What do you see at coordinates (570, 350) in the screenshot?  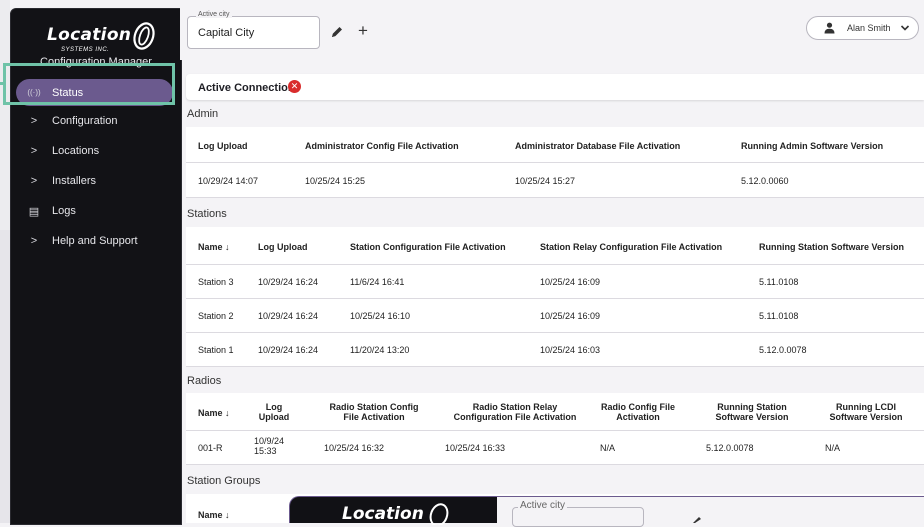 I see `table-cell: 10/25/24 16:03` at bounding box center [570, 350].